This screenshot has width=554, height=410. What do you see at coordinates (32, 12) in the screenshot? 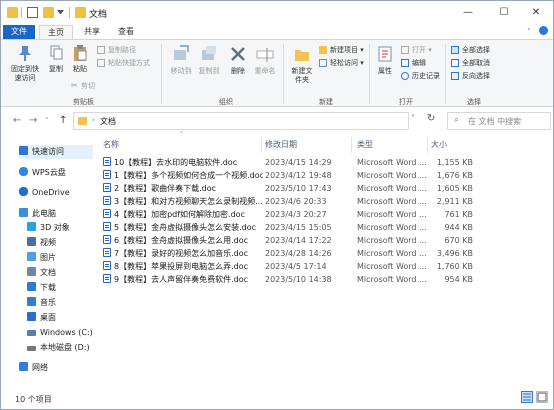
I see `properties-quick-icon` at bounding box center [32, 12].